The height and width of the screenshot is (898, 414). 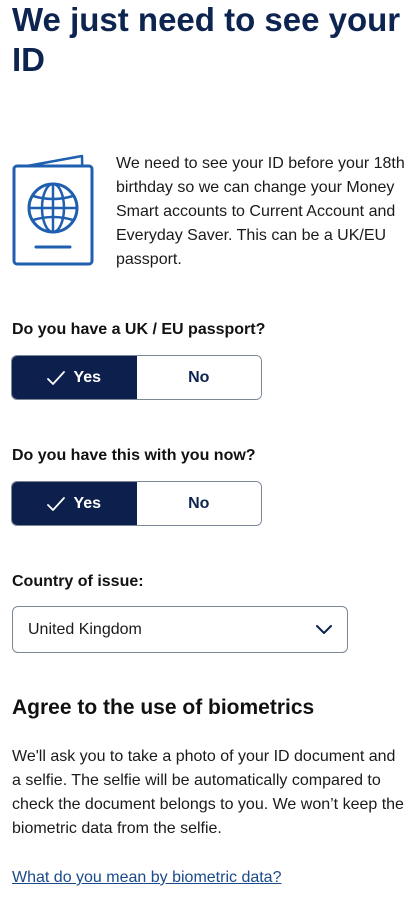 I want to click on country-select-value: United Kingdom, so click(x=85, y=629).